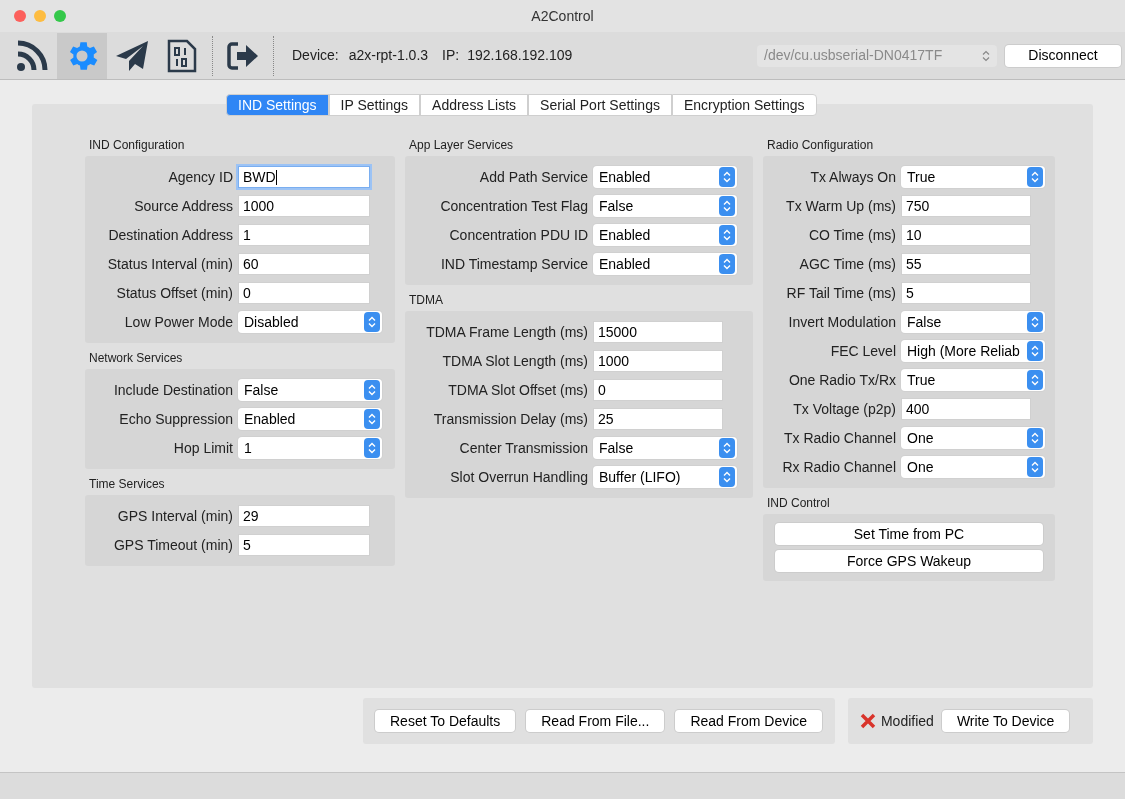  What do you see at coordinates (820, 145) in the screenshot?
I see `group-title: Radio Configuration` at bounding box center [820, 145].